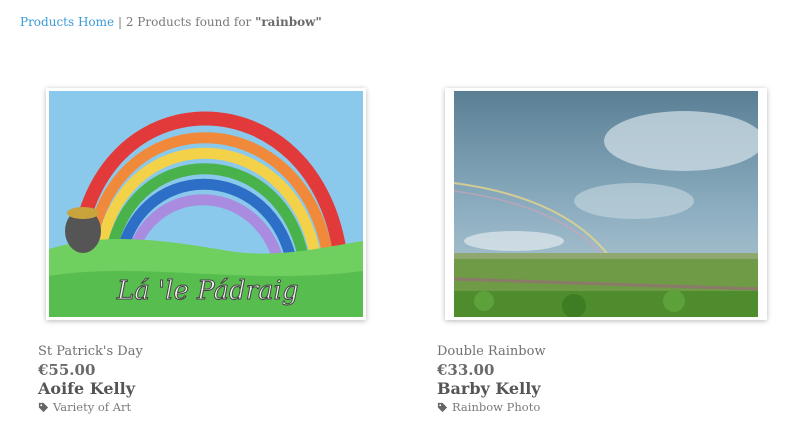 This screenshot has height=438, width=792. I want to click on product-price: €33.00, so click(466, 370).